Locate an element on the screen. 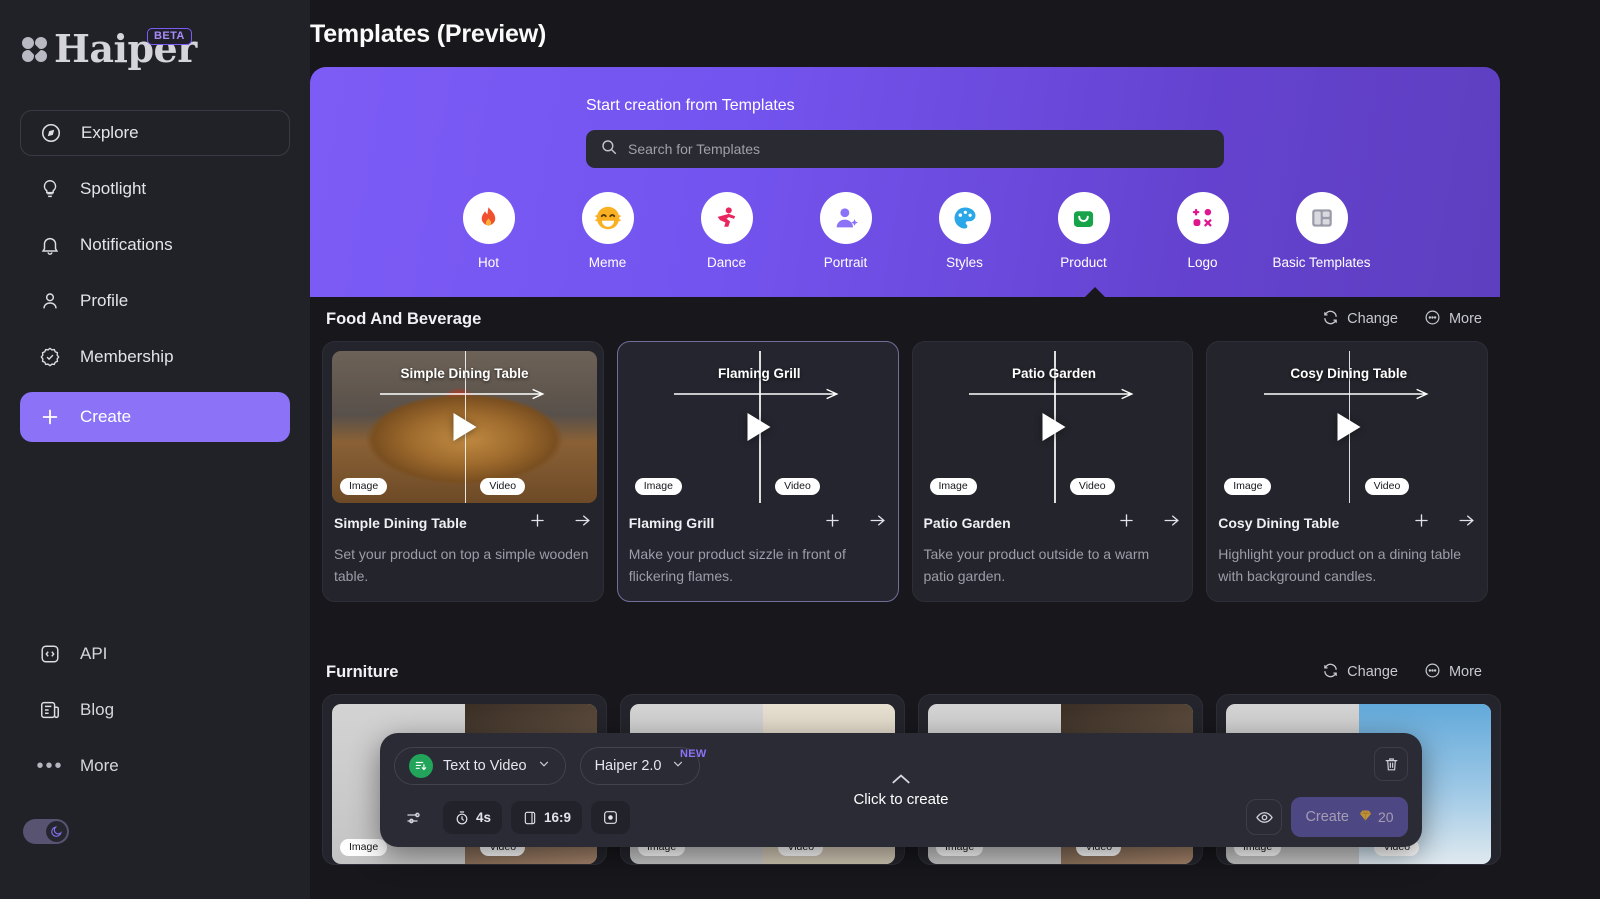  category-label: Portrait is located at coordinates (845, 262).